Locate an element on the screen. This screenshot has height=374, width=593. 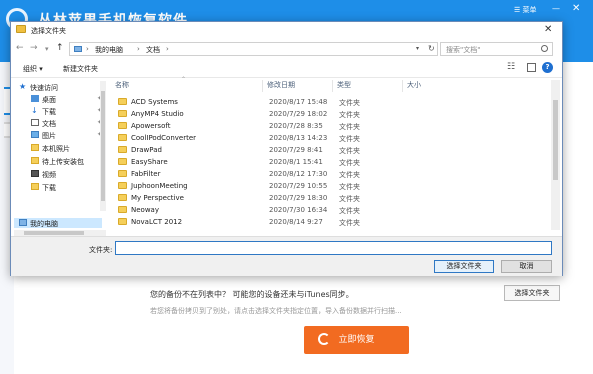
view-options-icon: ☷ is located at coordinates (511, 67).